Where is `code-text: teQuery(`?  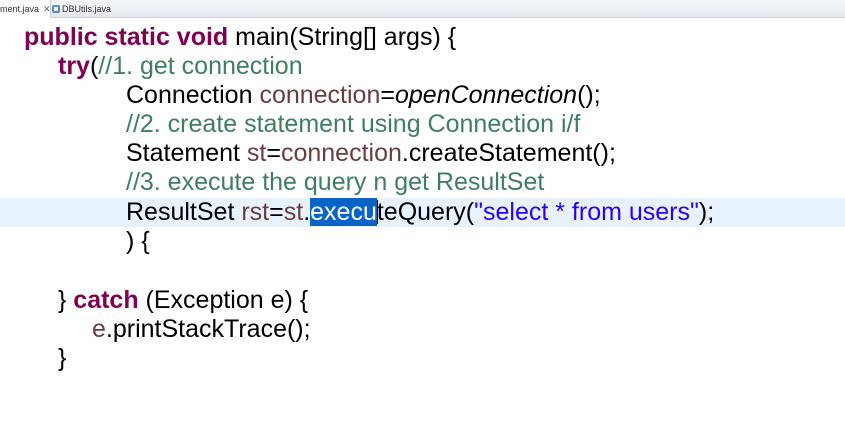
code-text: teQuery( is located at coordinates (425, 212).